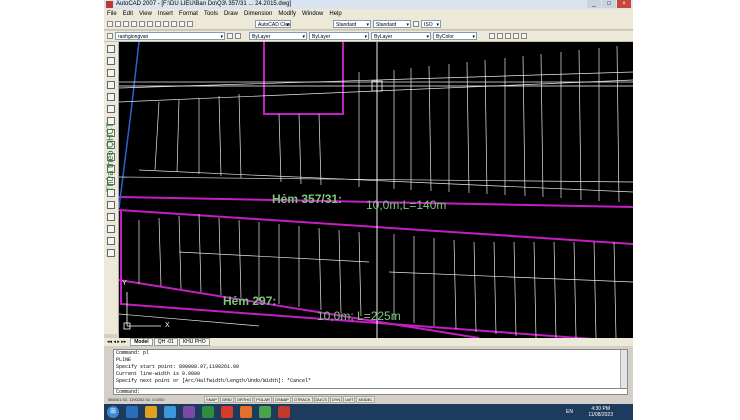 The image size is (740, 420). Describe the element at coordinates (359, 316) in the screenshot. I see `street-dims-297: 10,0m; L=225m` at that location.